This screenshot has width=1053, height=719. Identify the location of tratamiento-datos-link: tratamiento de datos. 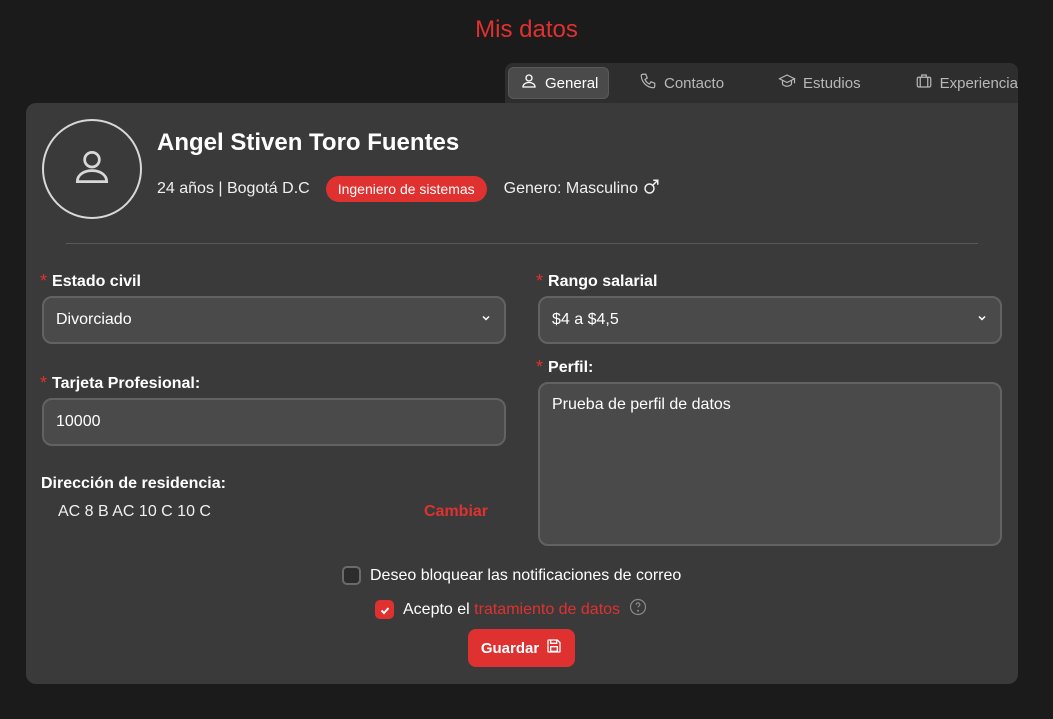
(547, 609).